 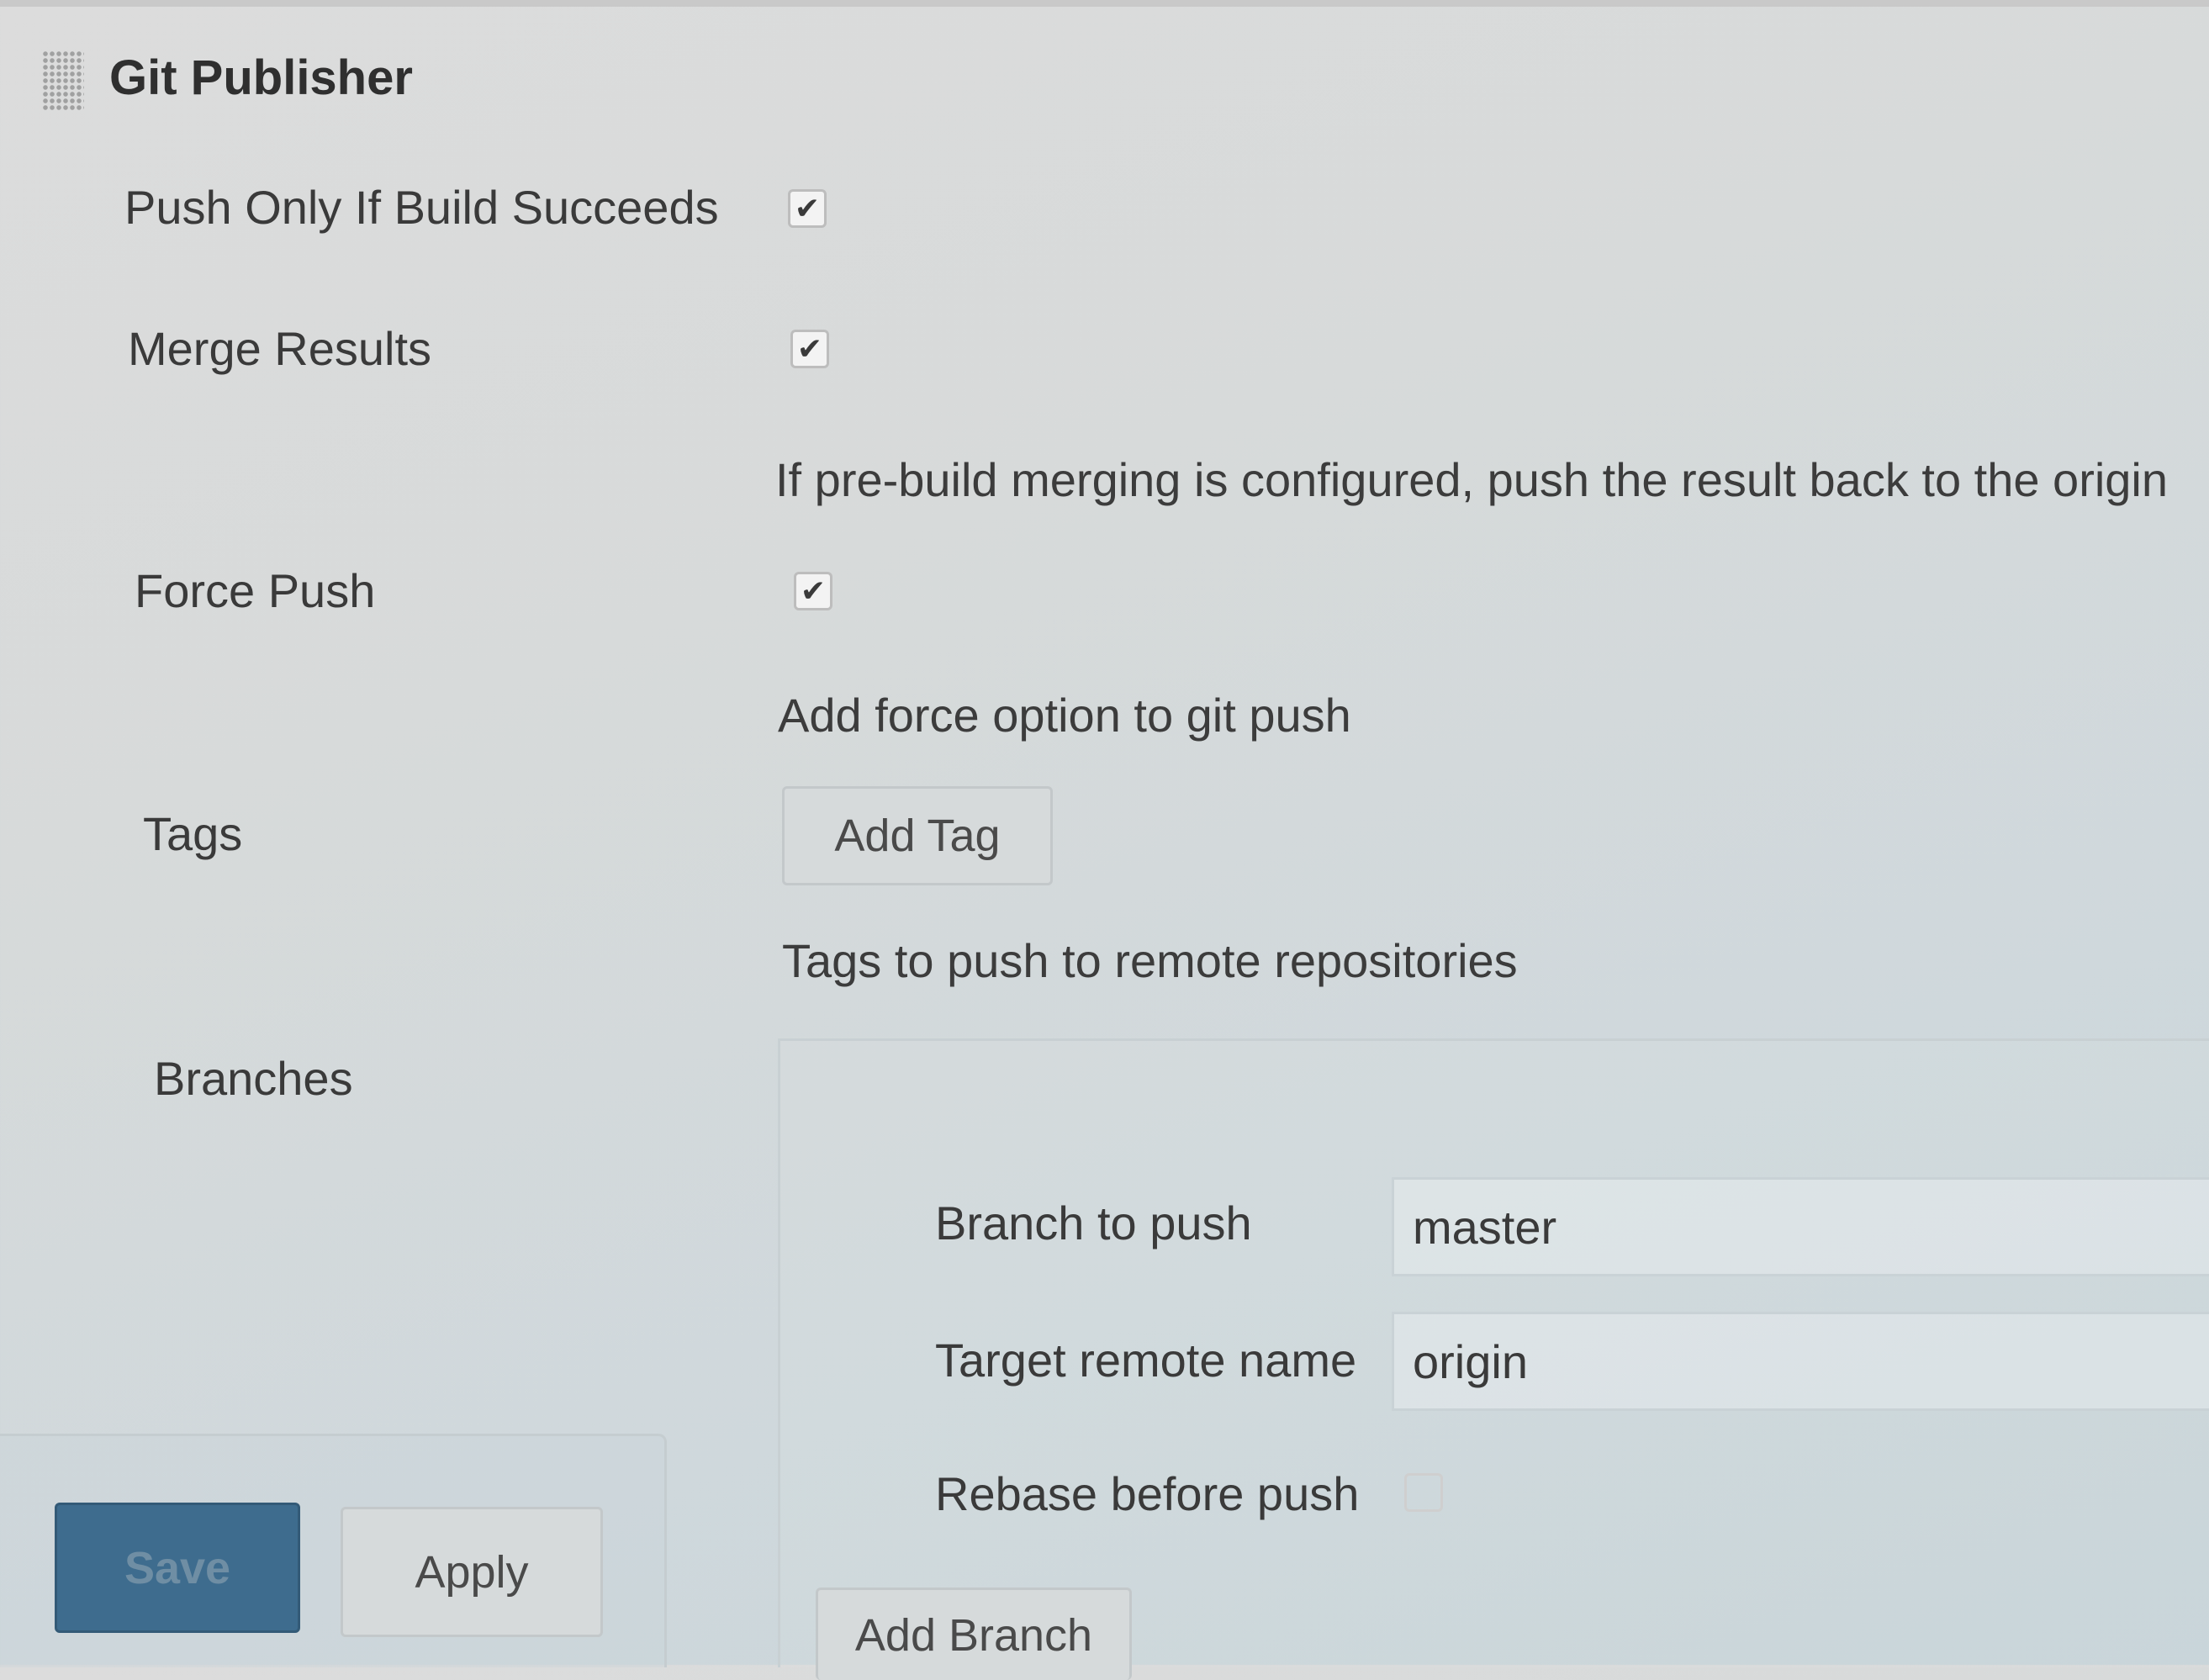 What do you see at coordinates (1424, 1493) in the screenshot?
I see `rebase-before-push-checkbox` at bounding box center [1424, 1493].